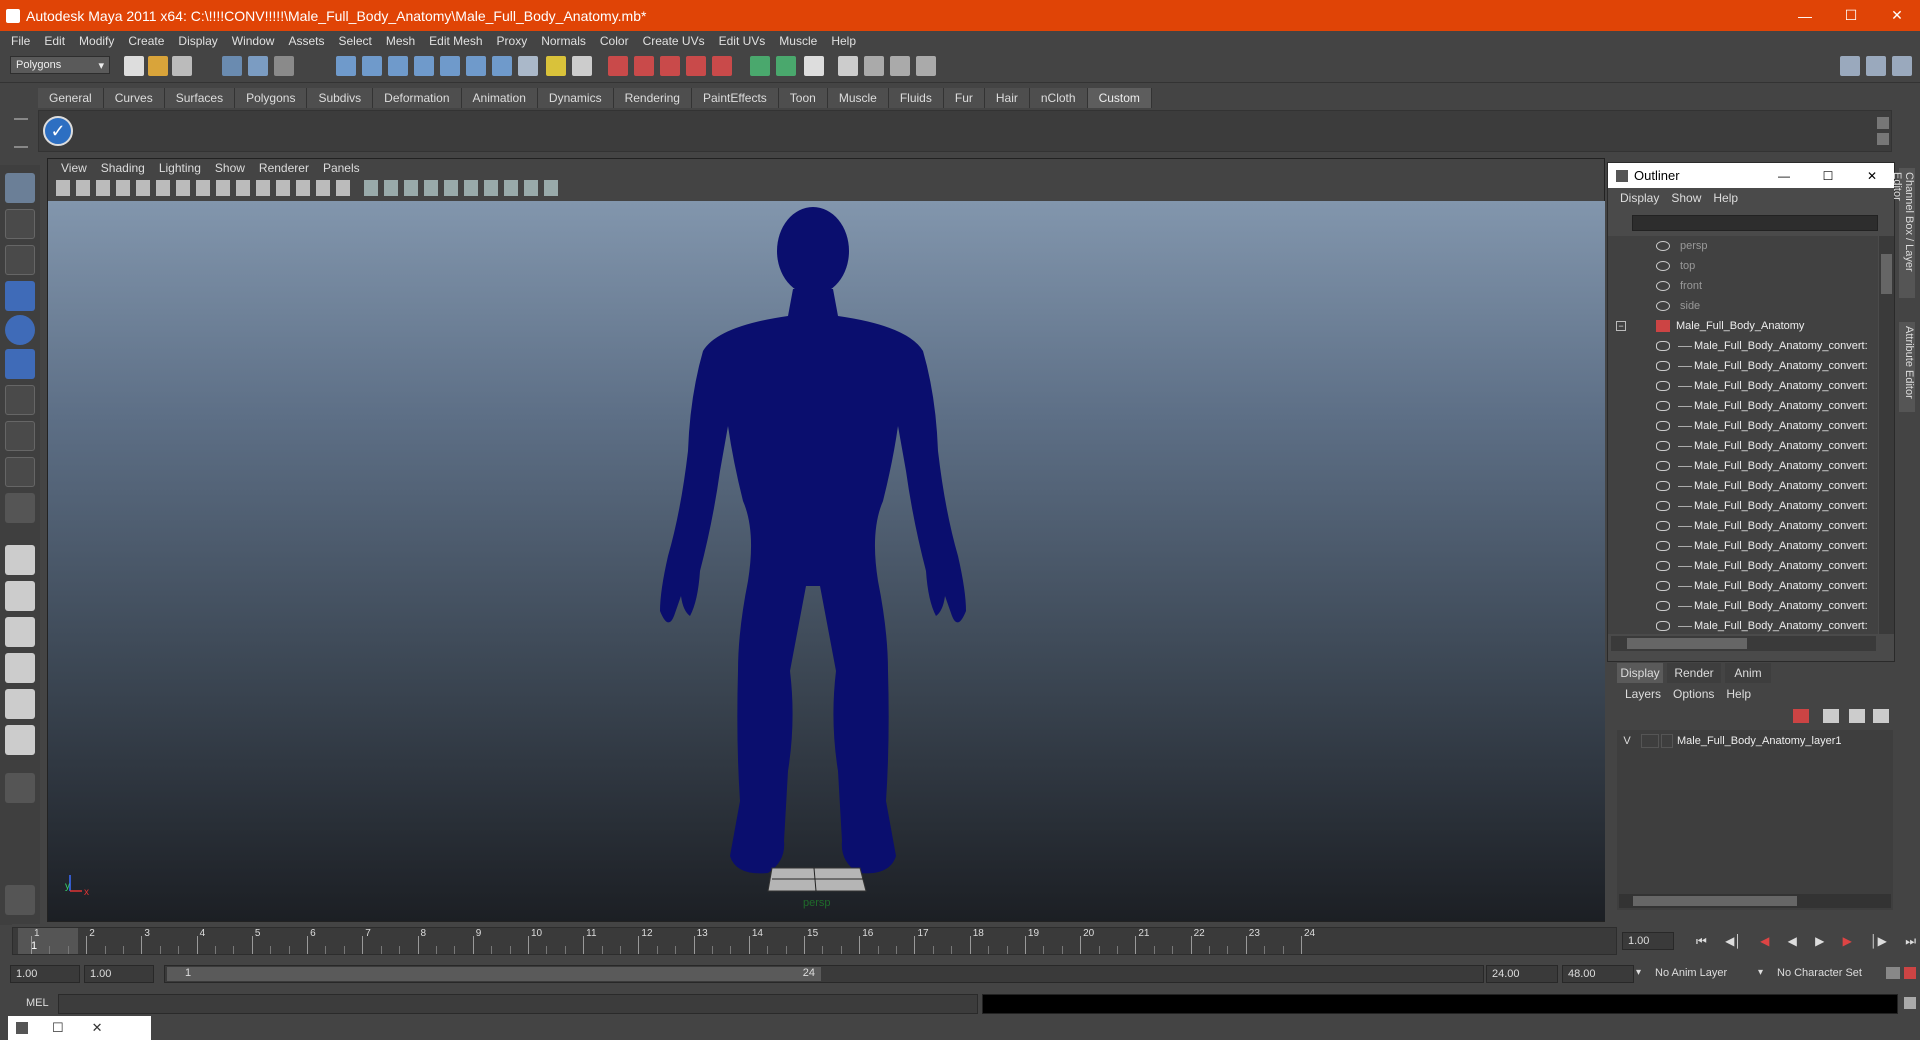 This screenshot has height=1040, width=1920. What do you see at coordinates (424, 66) in the screenshot?
I see `snap-view-plane-icon` at bounding box center [424, 66].